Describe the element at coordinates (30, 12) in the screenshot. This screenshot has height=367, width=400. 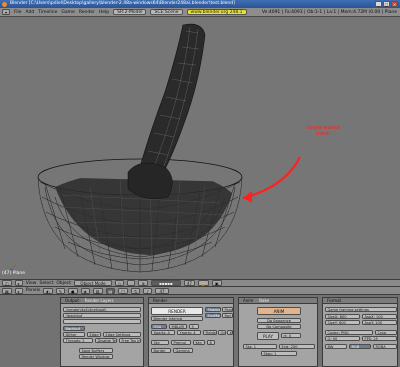
I see `menu-add: Add` at that location.